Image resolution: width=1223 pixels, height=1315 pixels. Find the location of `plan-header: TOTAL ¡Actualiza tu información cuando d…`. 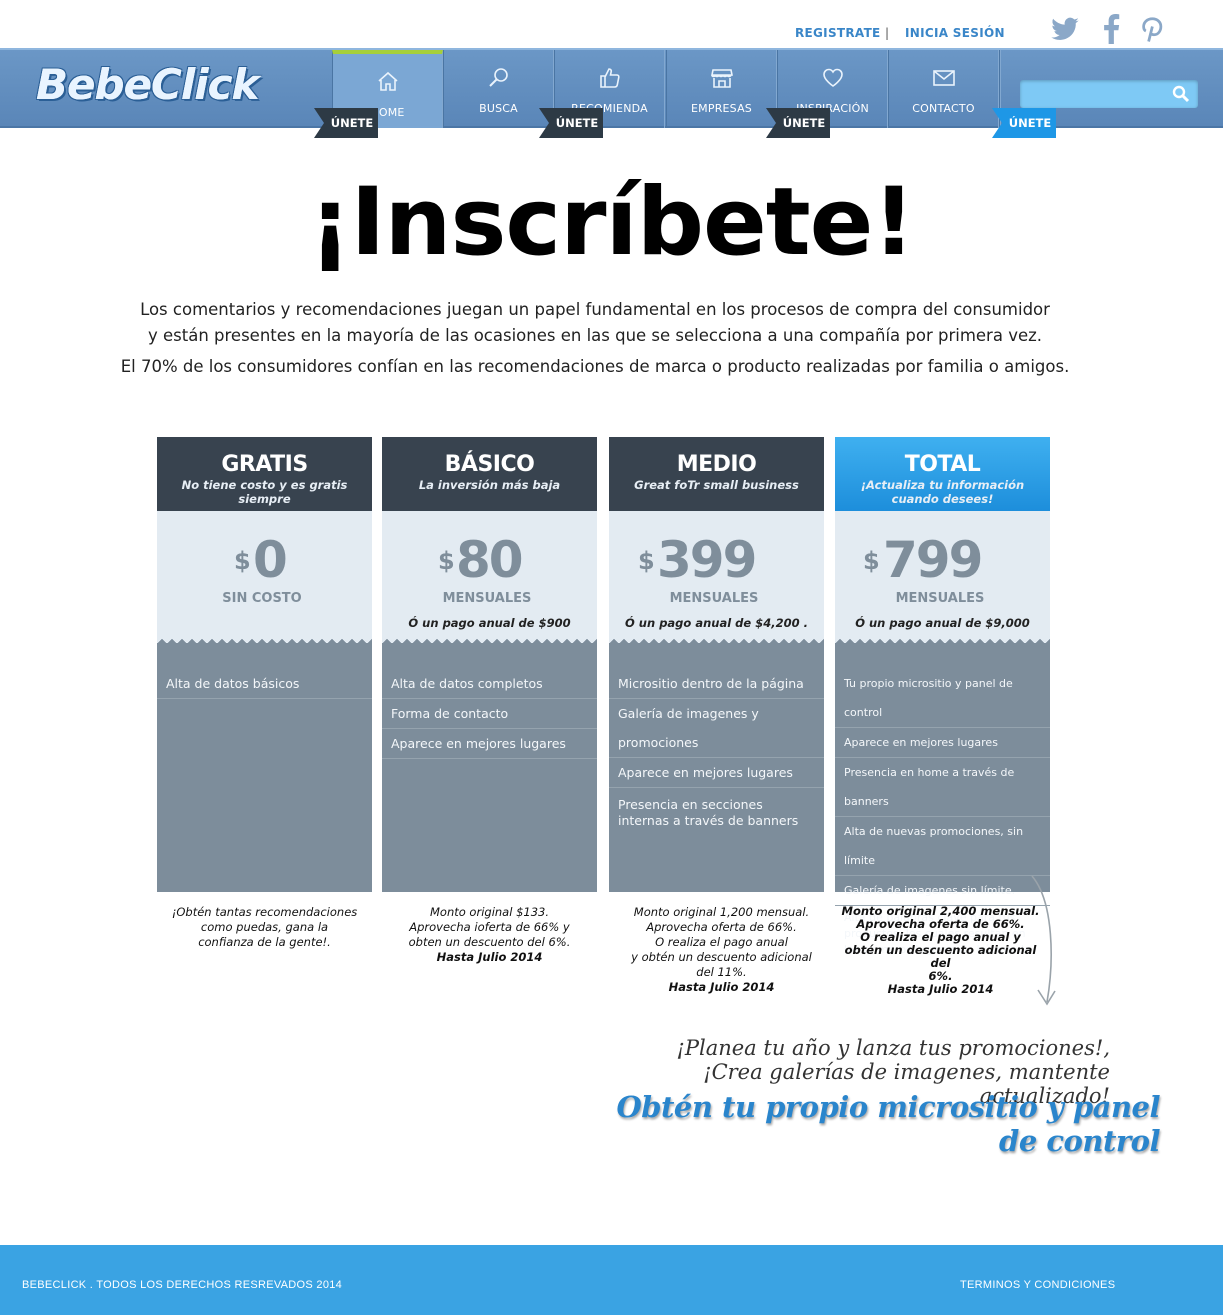

plan-header: TOTAL ¡Actualiza tu información cuando d… is located at coordinates (942, 474).